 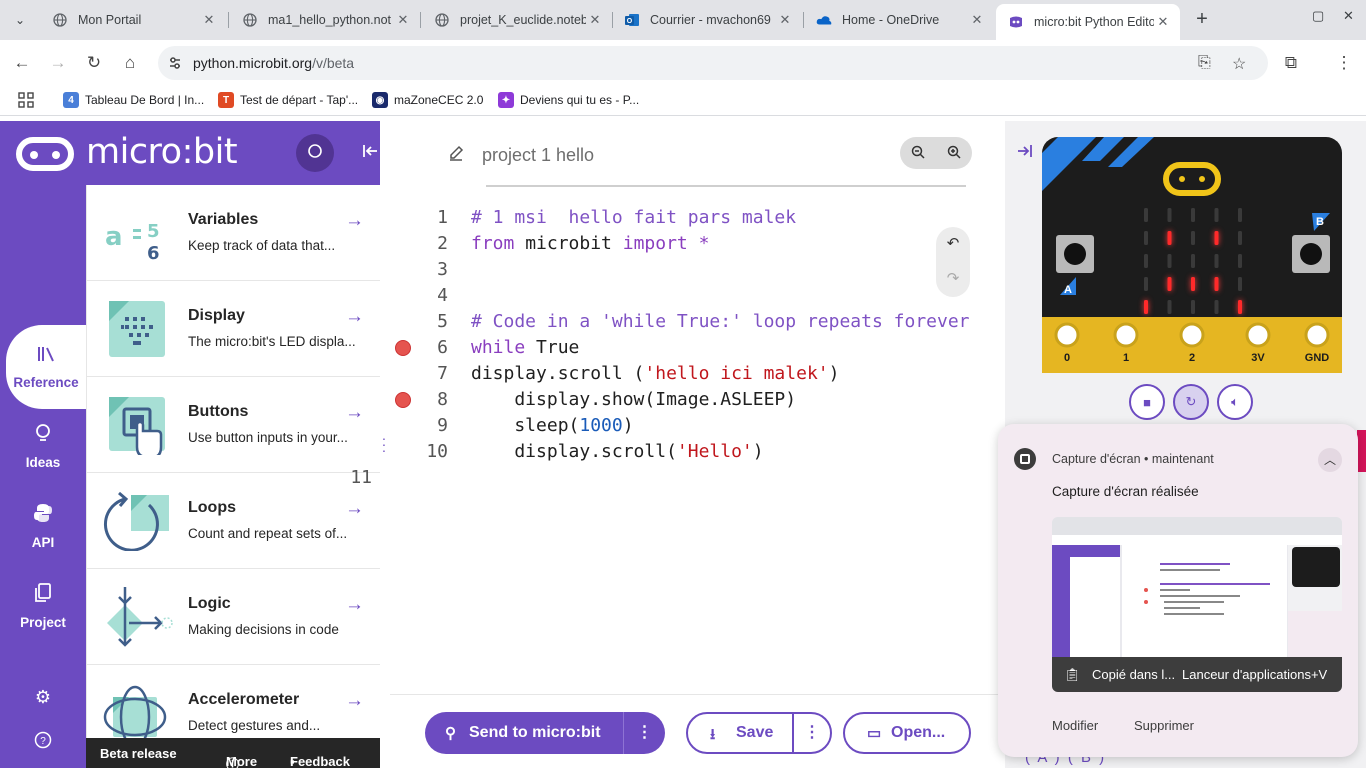 I want to click on download-icon: ⭳, so click(x=713, y=734).